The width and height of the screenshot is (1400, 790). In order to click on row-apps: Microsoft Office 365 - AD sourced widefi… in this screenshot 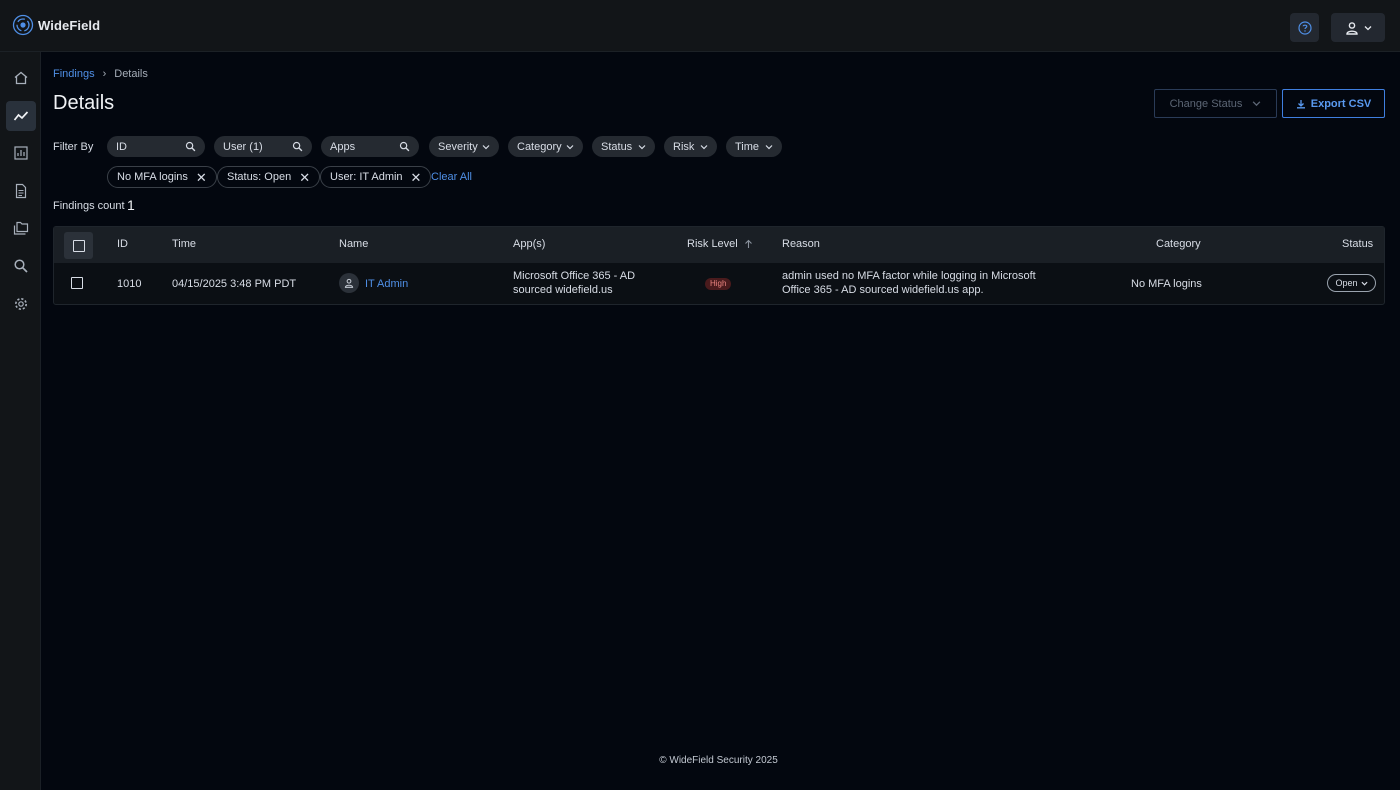, I will do `click(574, 283)`.